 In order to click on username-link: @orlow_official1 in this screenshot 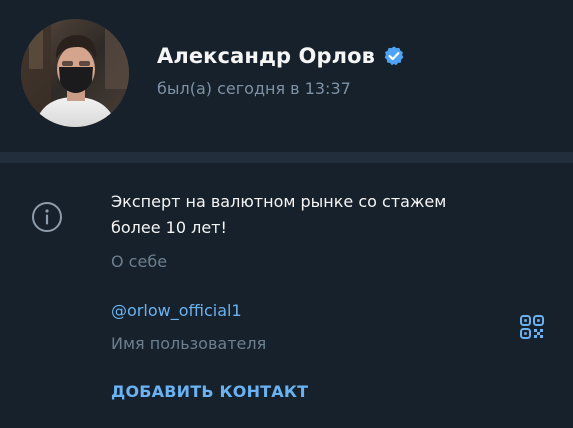, I will do `click(176, 310)`.